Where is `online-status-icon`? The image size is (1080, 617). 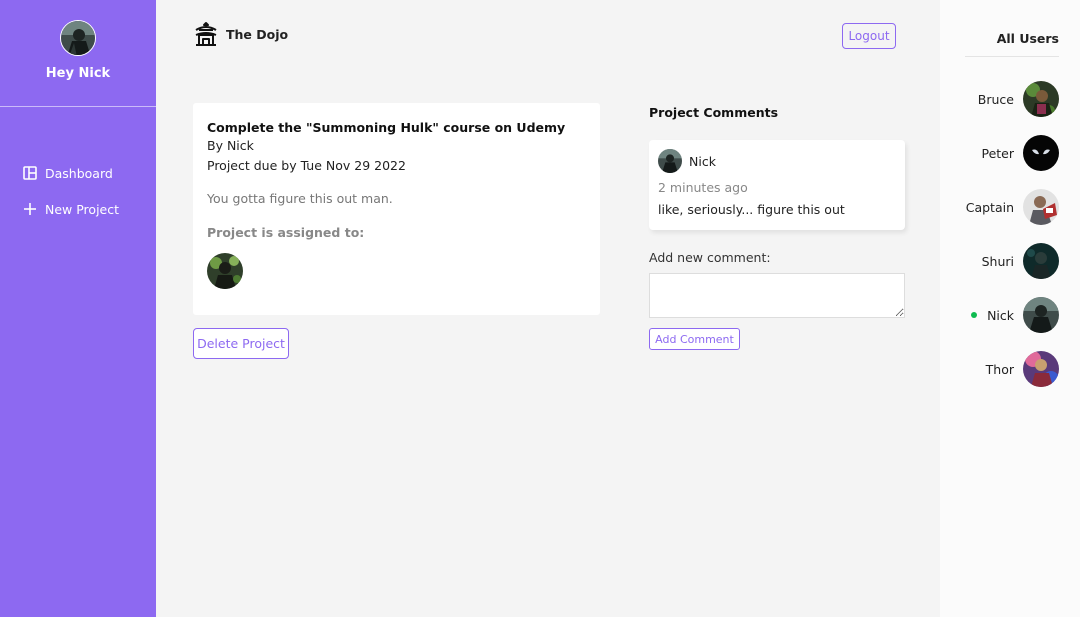 online-status-icon is located at coordinates (974, 315).